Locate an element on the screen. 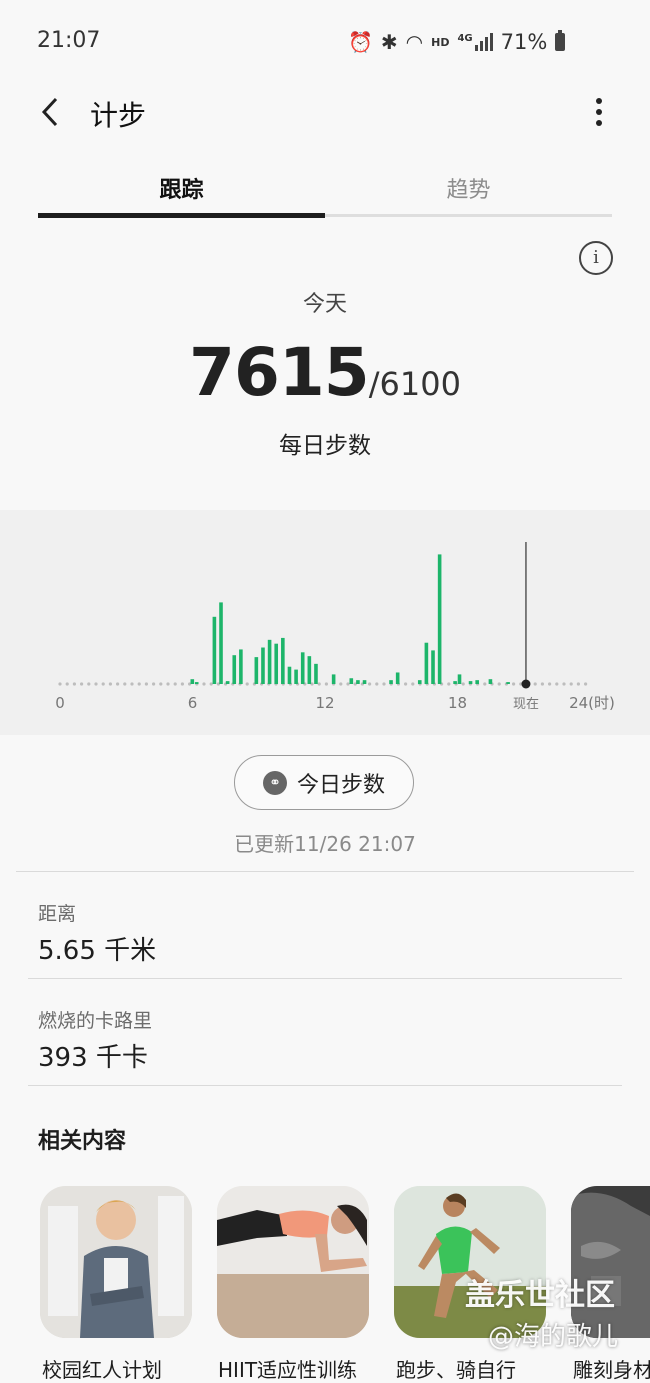 The width and height of the screenshot is (650, 1383). related-content-title: 相关内容 is located at coordinates (82, 1141).